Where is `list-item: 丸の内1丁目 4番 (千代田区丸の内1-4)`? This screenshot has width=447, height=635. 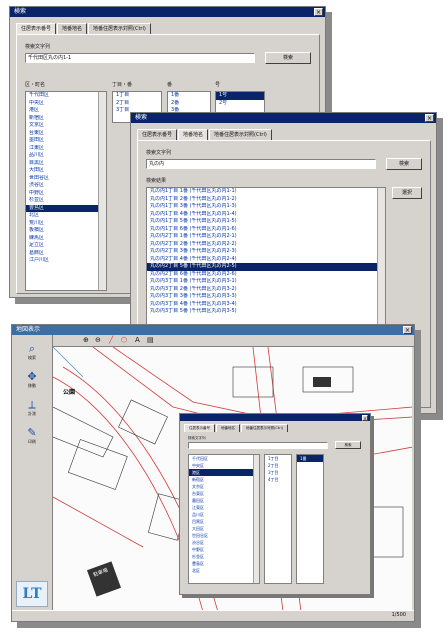 list-item: 丸の内1丁目 4番 (千代田区丸の内1-4) is located at coordinates (266, 215).